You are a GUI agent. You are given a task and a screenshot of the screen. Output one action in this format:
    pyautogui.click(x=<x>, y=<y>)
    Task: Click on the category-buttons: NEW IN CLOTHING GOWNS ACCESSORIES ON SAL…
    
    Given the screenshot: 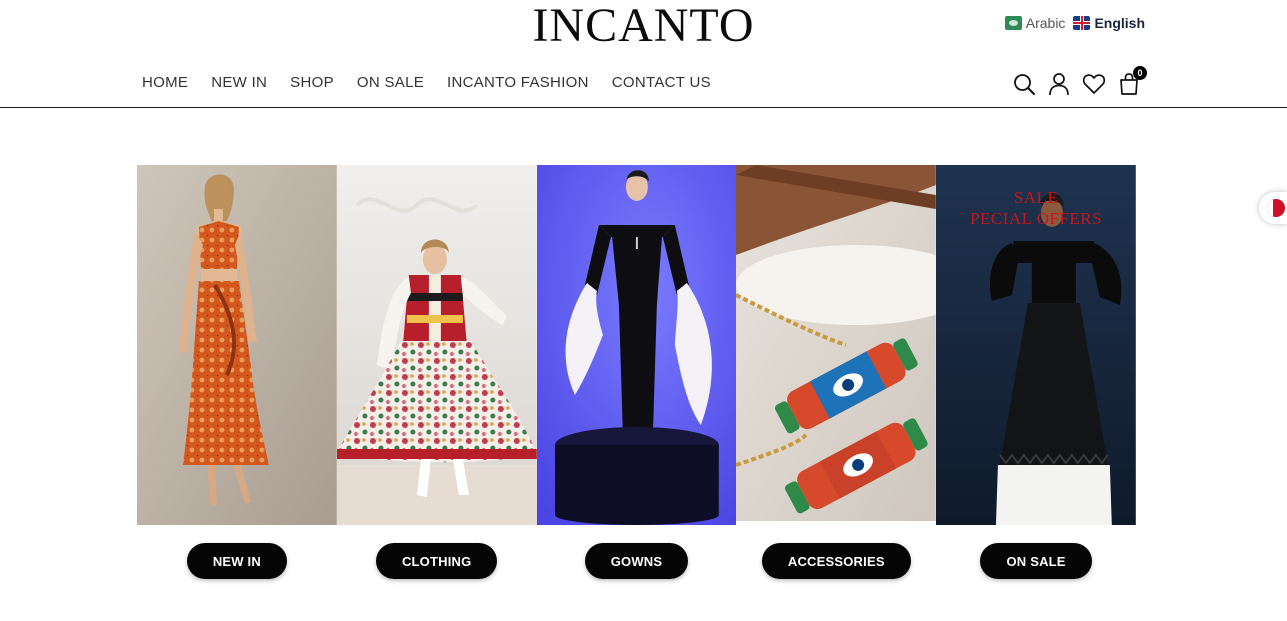 What is the action you would take?
    pyautogui.click(x=636, y=561)
    